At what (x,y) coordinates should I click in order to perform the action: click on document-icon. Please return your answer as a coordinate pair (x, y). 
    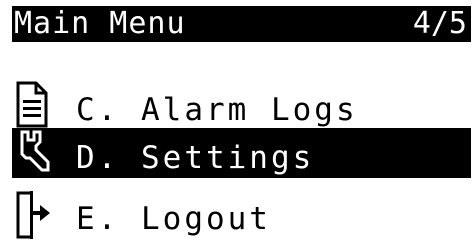
    Looking at the image, I should click on (33, 105).